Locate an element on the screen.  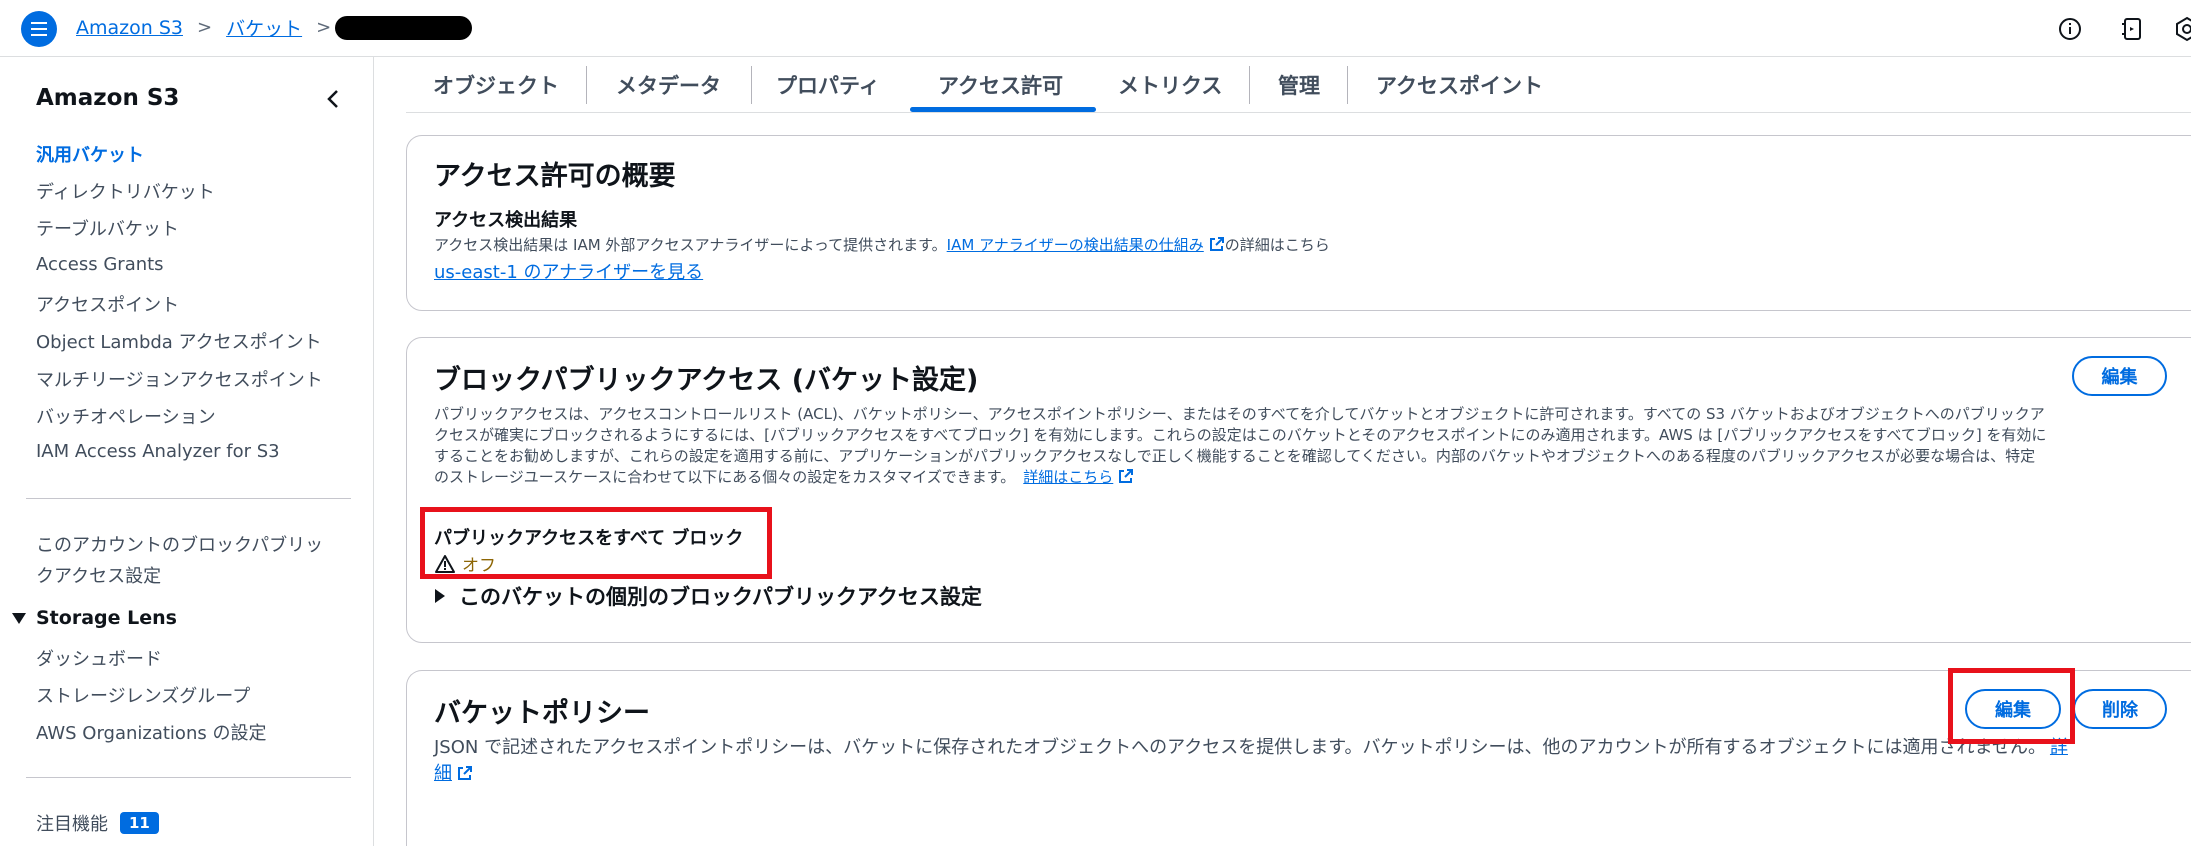
view-analyzer-link: us-east-1 のアナライザーを見る is located at coordinates (568, 271).